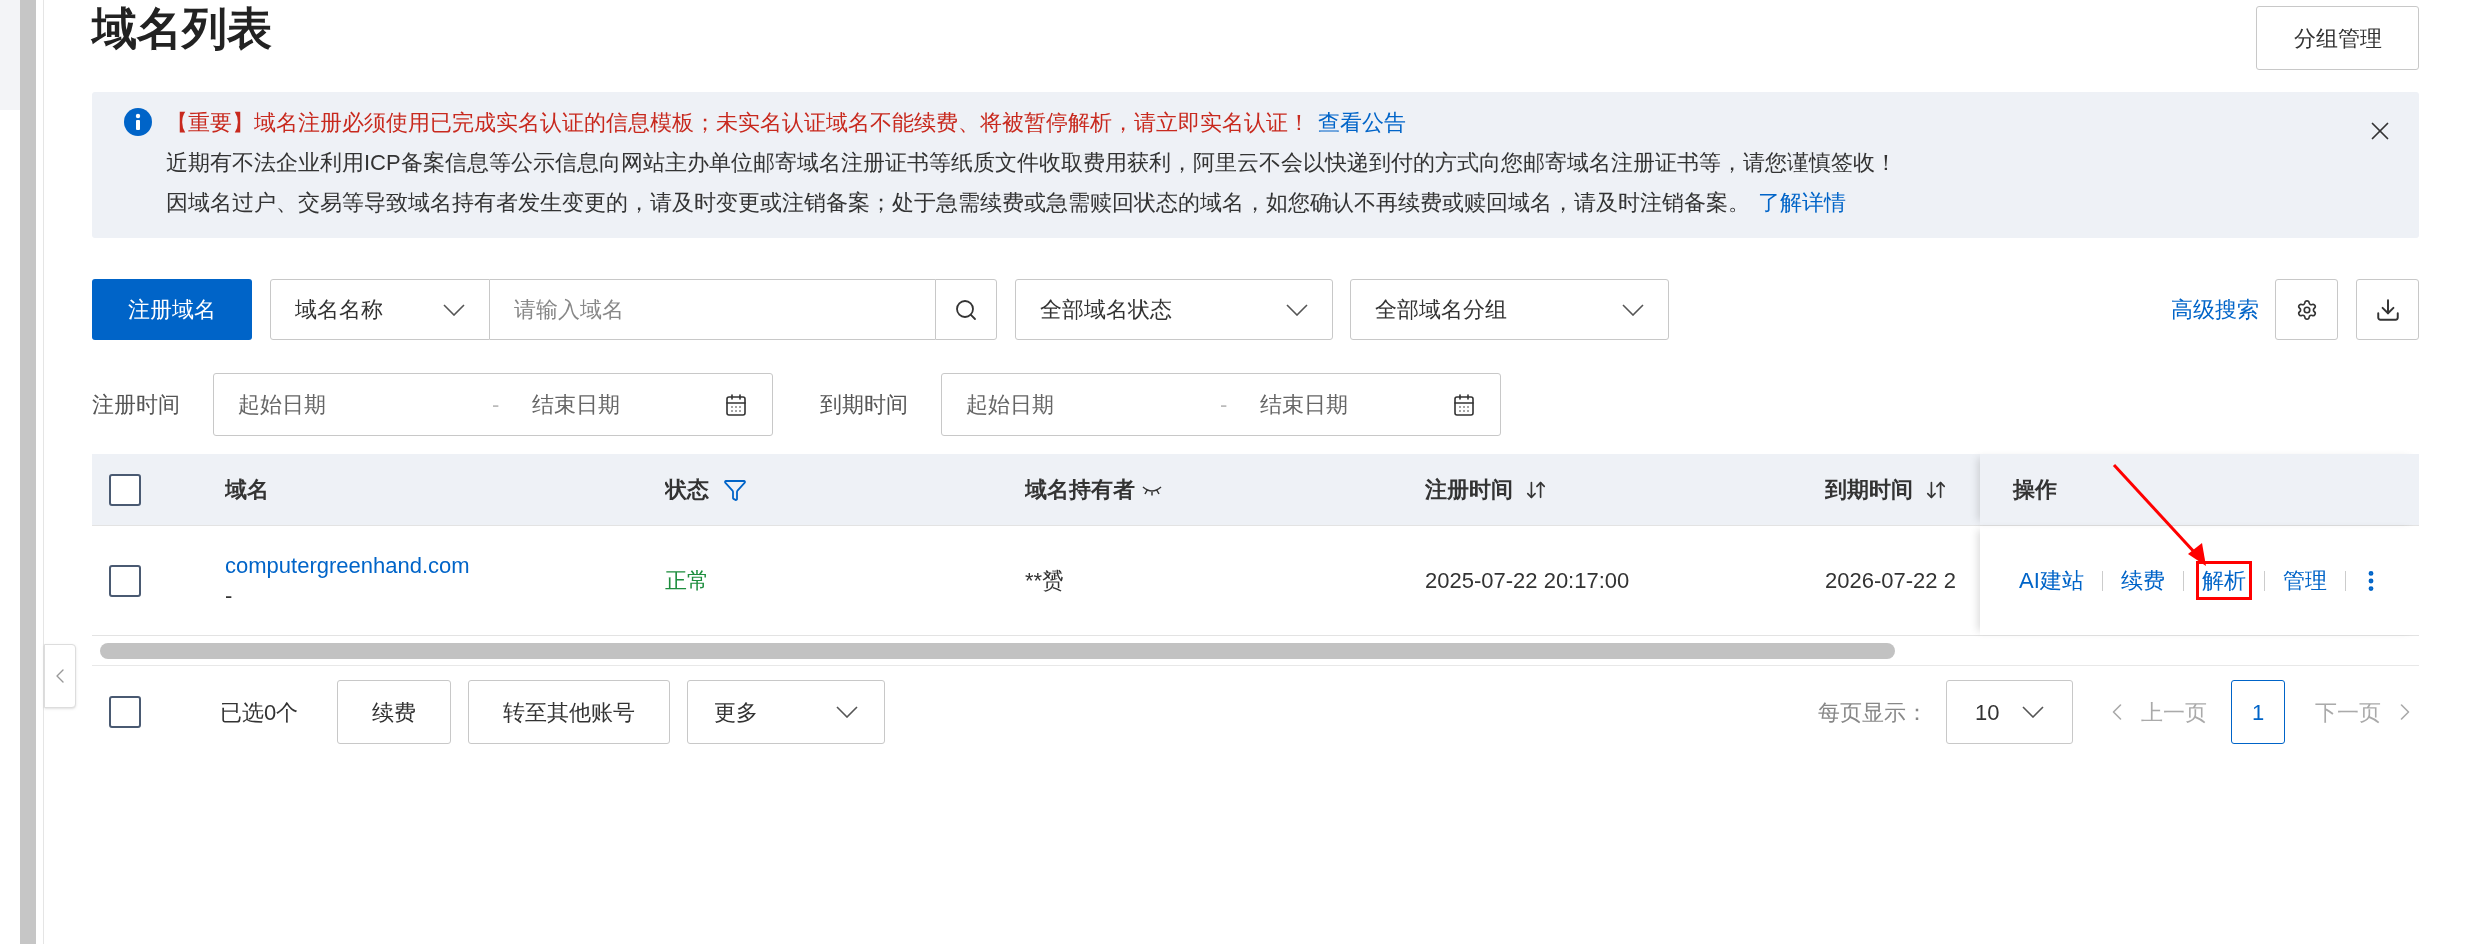 This screenshot has height=944, width=2476. What do you see at coordinates (958, 202) in the screenshot?
I see `notice-text: 因域名过户、交易等导致域名持有者发生变更的，请及时变更或注销备案；处于急需续费或急需赎回状态的域名，如您确认不再续费或赎回域名，请及时注销备案。` at bounding box center [958, 202].